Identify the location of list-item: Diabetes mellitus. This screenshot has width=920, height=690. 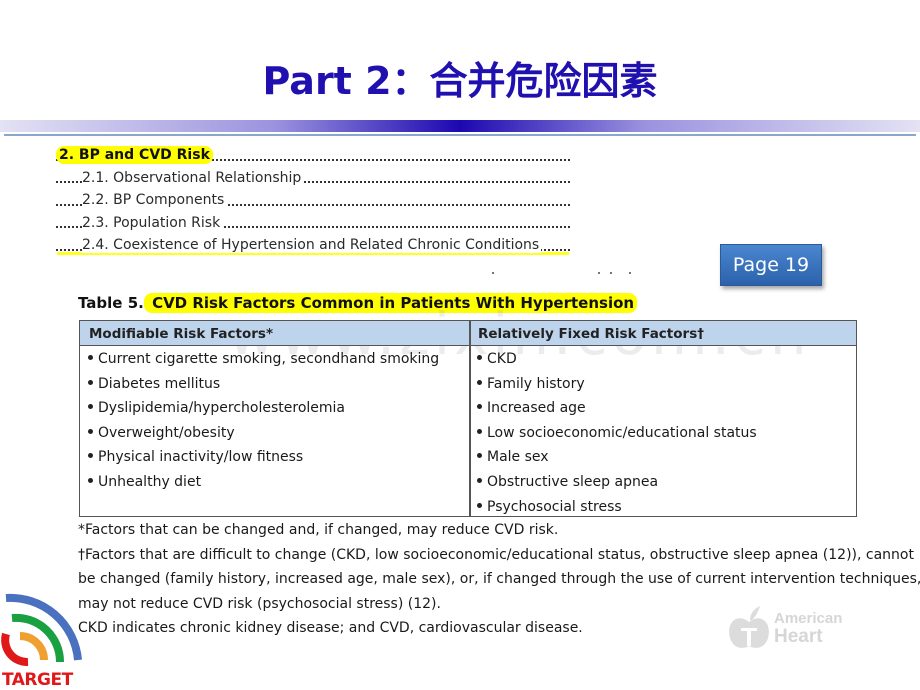
(263, 384).